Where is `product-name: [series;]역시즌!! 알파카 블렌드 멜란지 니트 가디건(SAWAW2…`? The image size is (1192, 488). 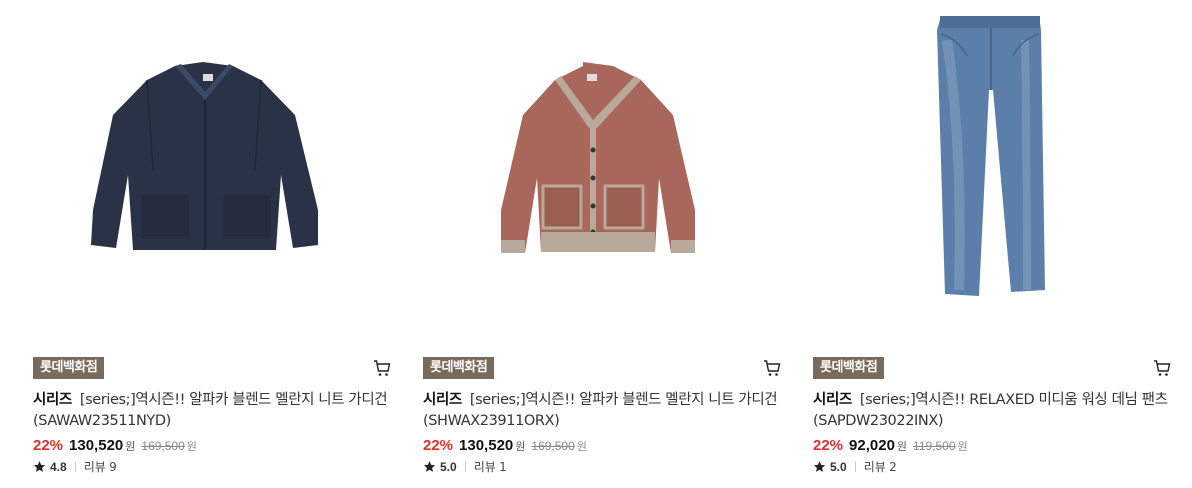 product-name: [series;]역시즌!! 알파카 블렌드 멜란지 니트 가디건(SAWAW2… is located at coordinates (210, 410).